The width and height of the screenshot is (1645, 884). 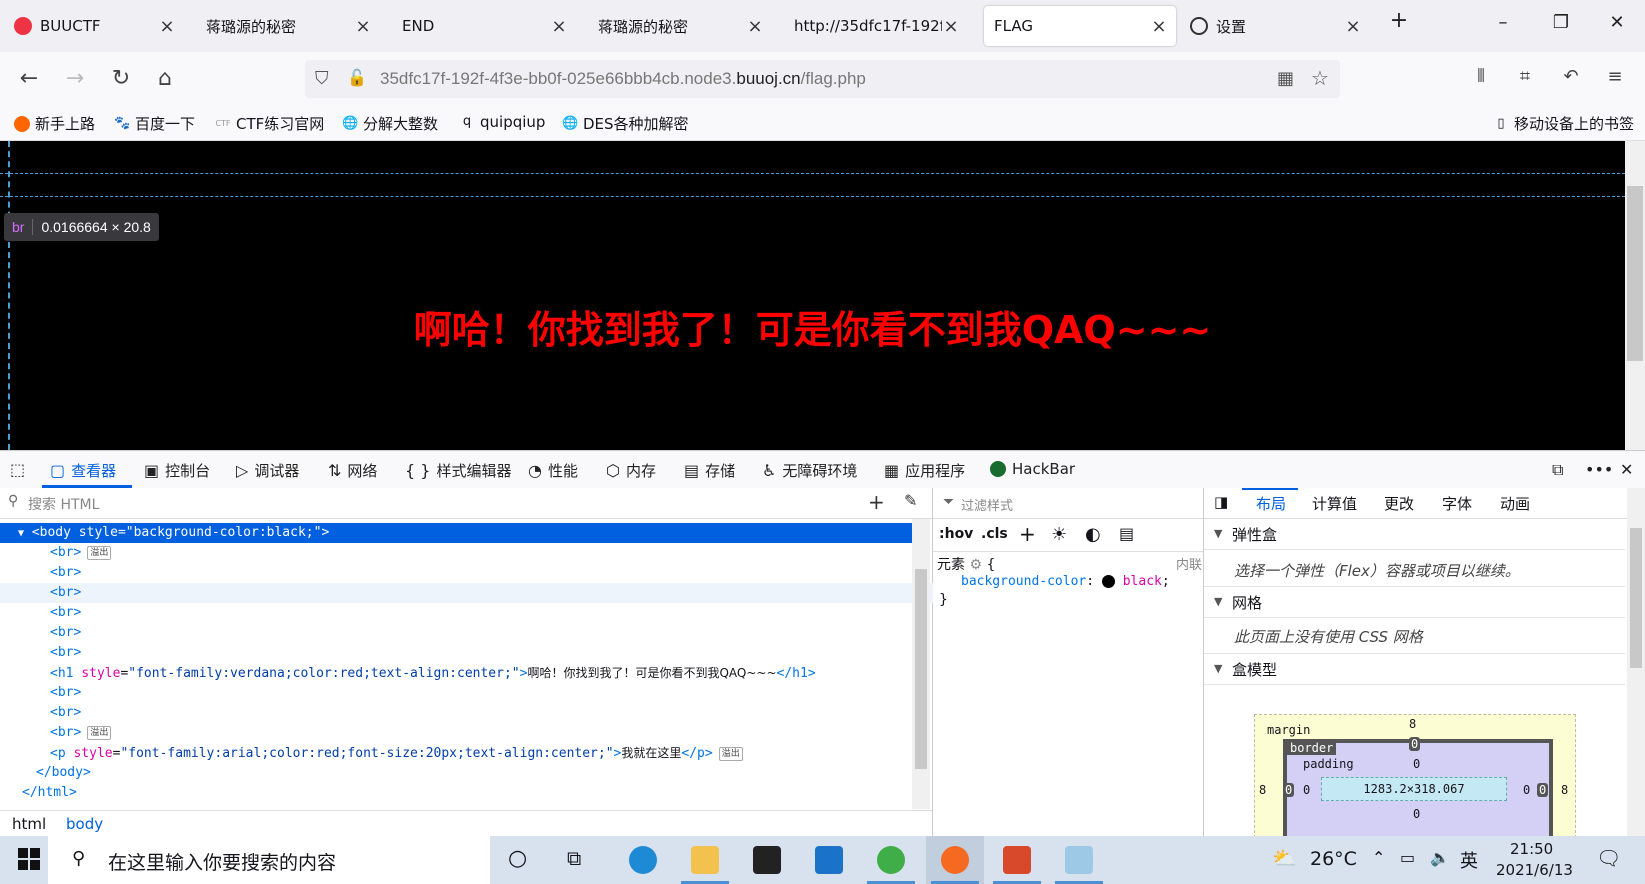 I want to click on firefox-icon, so click(x=955, y=860).